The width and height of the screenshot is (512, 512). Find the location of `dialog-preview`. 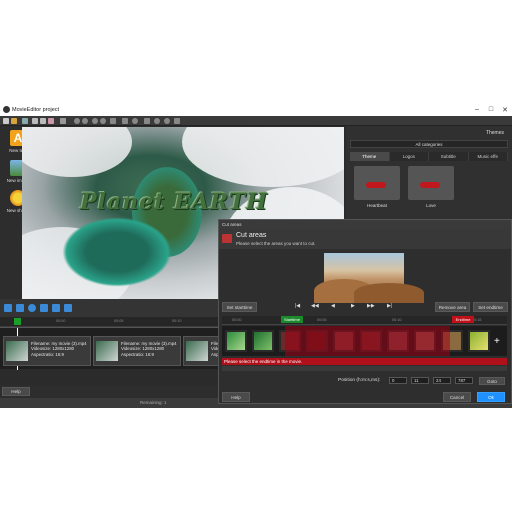

dialog-preview is located at coordinates (369, 278).